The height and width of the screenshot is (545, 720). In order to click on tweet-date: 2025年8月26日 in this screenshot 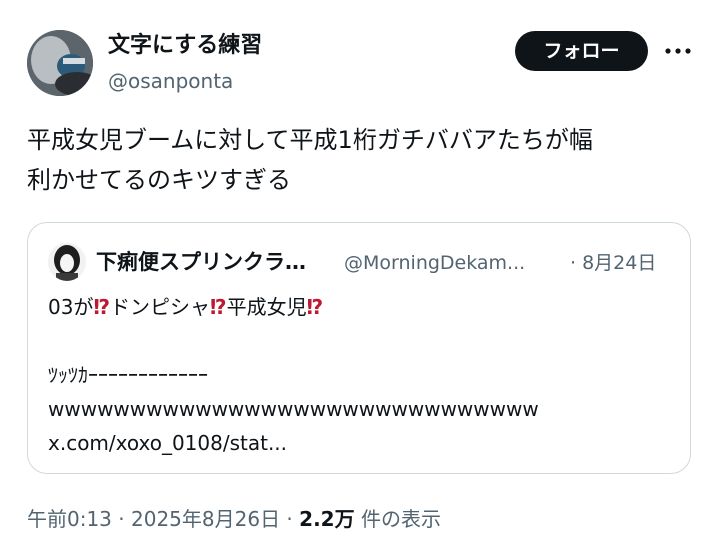, I will do `click(205, 519)`.